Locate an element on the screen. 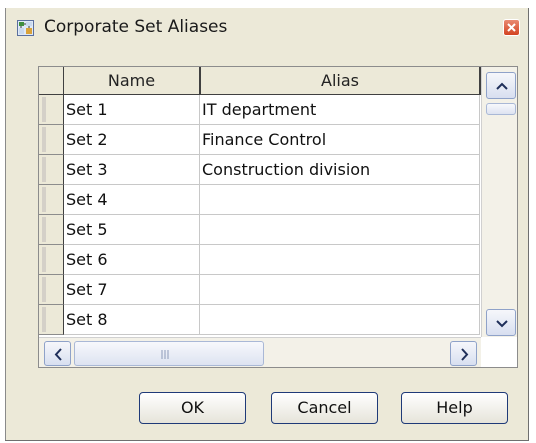 Image resolution: width=536 pixels, height=443 pixels. table-row: Set 7 is located at coordinates (259, 290).